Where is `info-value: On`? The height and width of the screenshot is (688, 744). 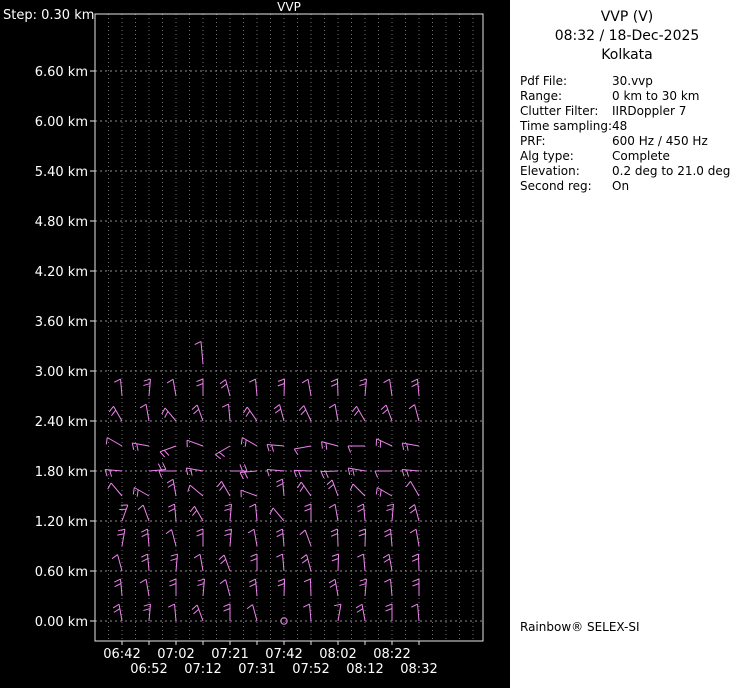
info-value: On is located at coordinates (621, 186).